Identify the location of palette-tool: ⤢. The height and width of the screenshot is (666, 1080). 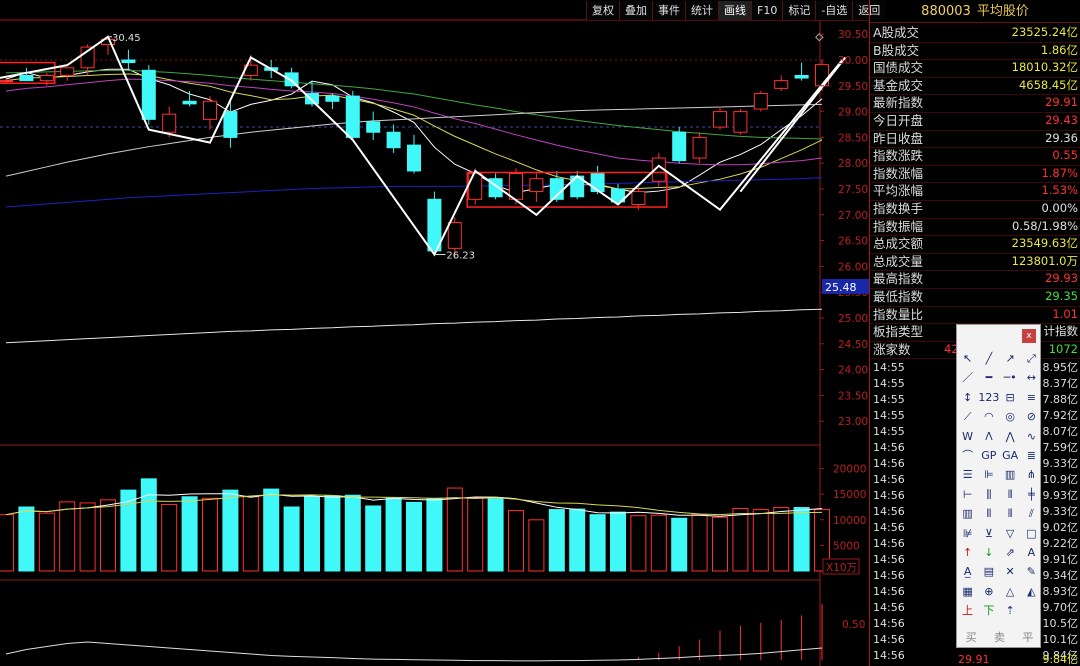
(1031, 358).